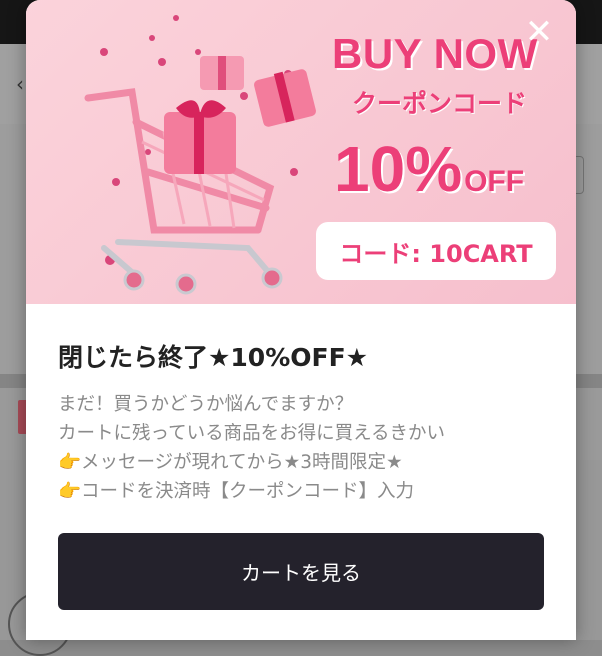 The height and width of the screenshot is (656, 602). What do you see at coordinates (252, 433) in the screenshot?
I see `description-line: カートに残っている商品をお得に買えるきかい` at bounding box center [252, 433].